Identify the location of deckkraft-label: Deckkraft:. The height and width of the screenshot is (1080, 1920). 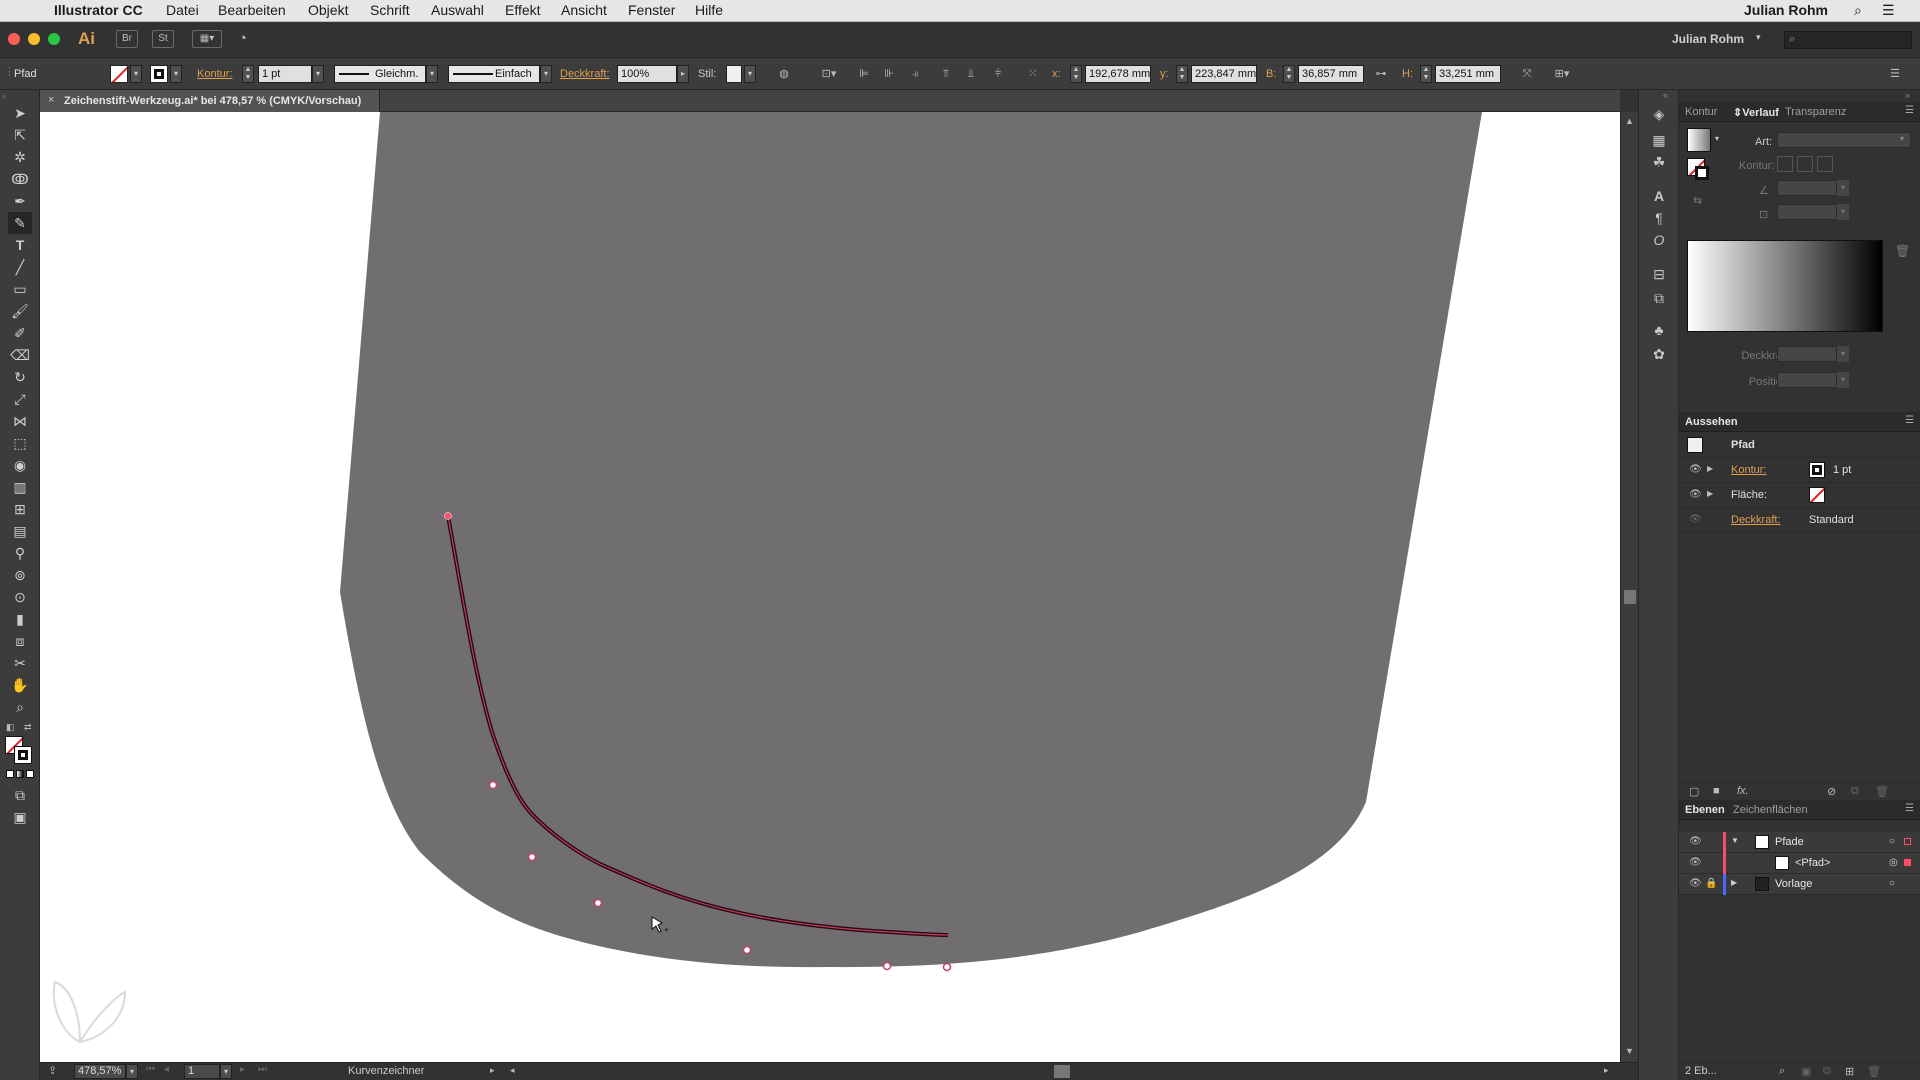
(585, 74).